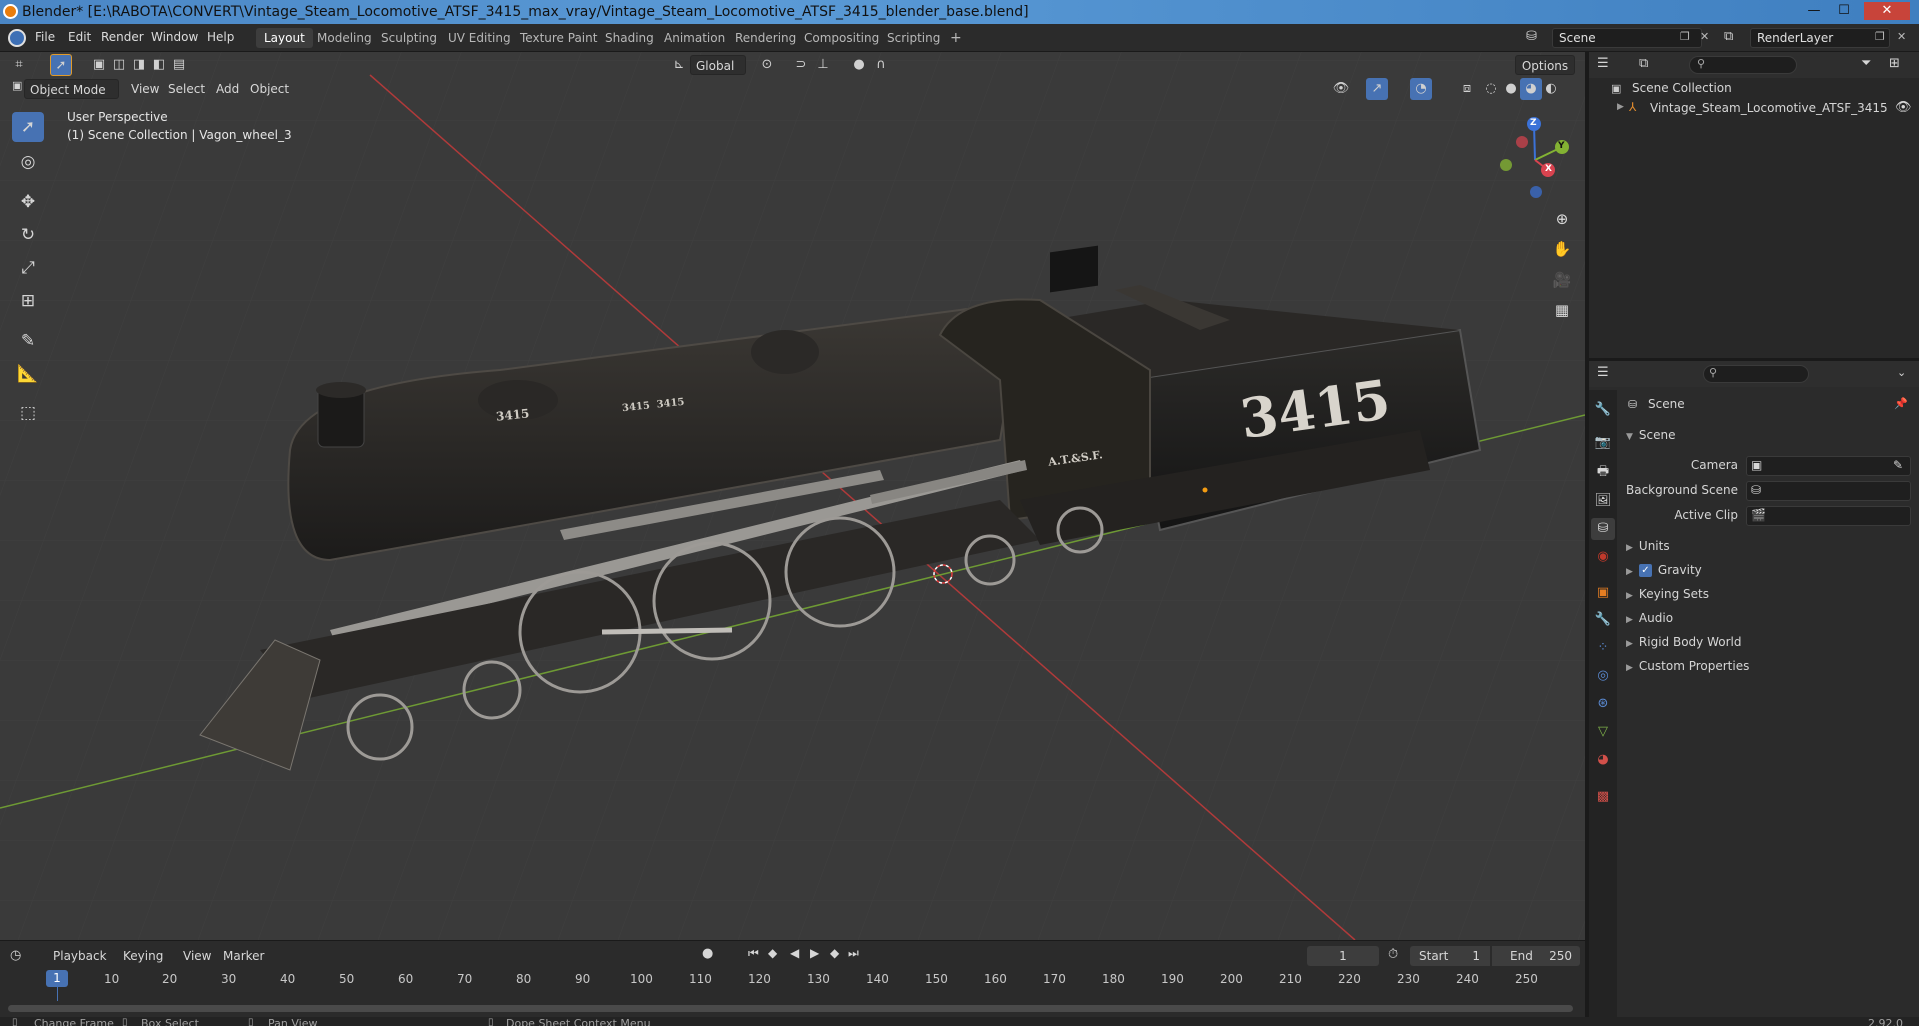  What do you see at coordinates (1894, 63) in the screenshot?
I see `new-collection-icon: ⊞` at bounding box center [1894, 63].